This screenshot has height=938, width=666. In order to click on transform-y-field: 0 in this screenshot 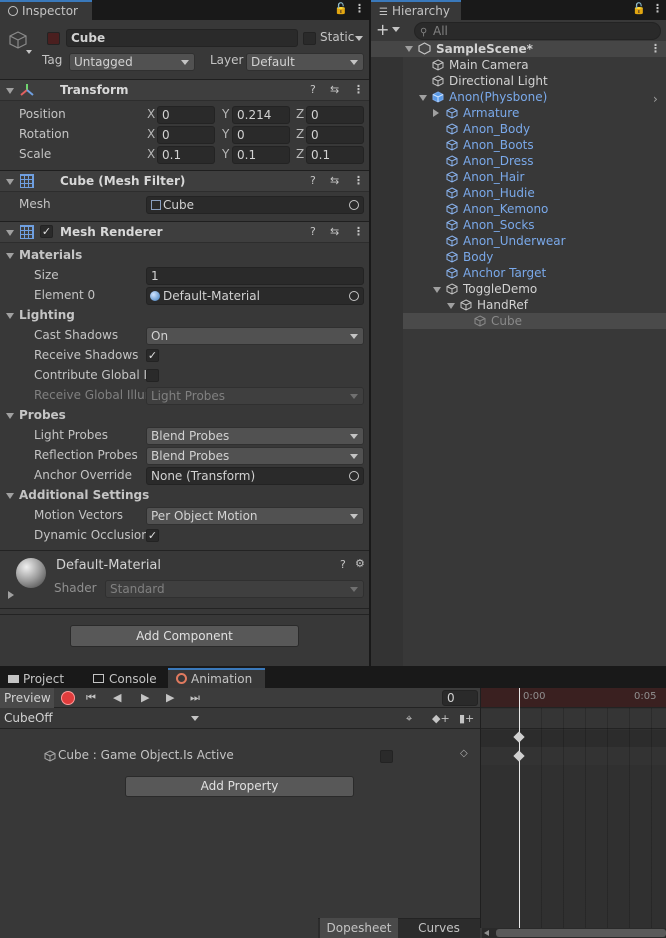, I will do `click(261, 135)`.